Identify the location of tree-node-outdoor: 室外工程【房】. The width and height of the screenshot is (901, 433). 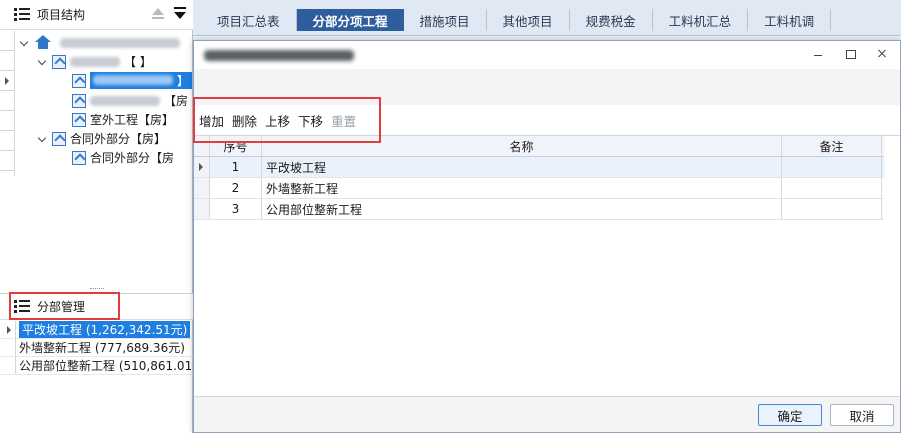
(123, 119).